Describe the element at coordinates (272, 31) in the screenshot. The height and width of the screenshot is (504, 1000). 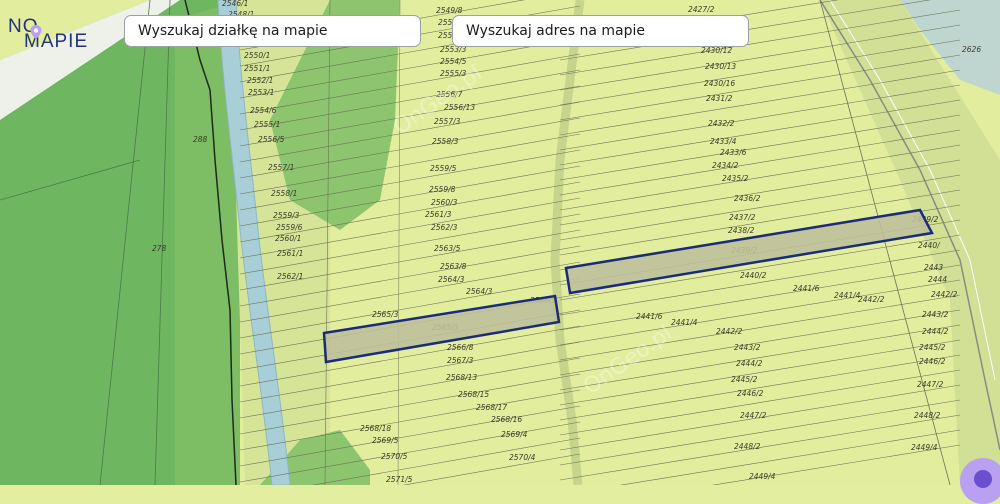
I see `parcel-search-button: Wyszukaj działkę na mapie` at that location.